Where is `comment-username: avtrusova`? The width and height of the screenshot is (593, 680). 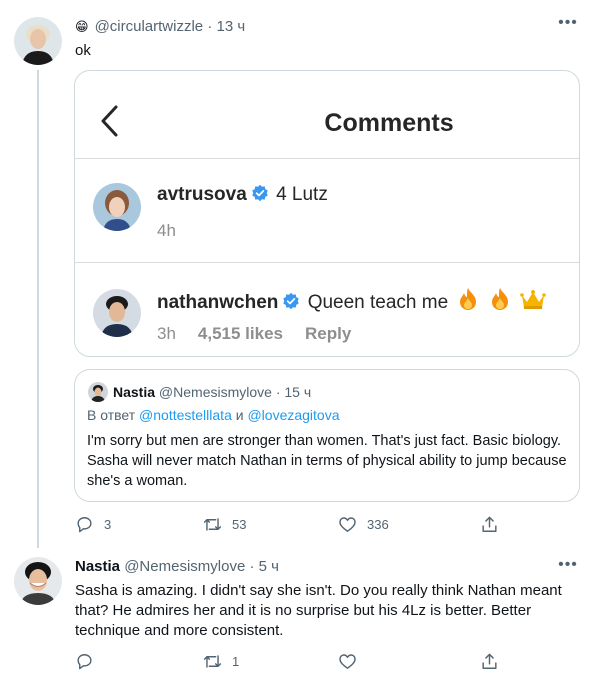 comment-username: avtrusova is located at coordinates (202, 194).